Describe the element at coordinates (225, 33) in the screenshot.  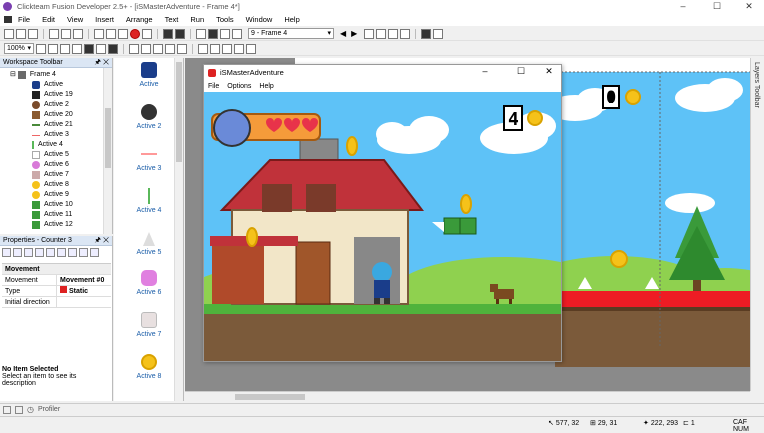
I see `data-elements-icon` at that location.